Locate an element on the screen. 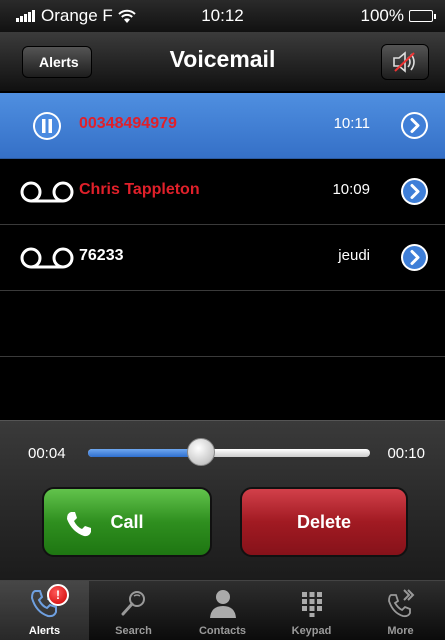 This screenshot has height=640, width=445. call-label: Call is located at coordinates (127, 521).